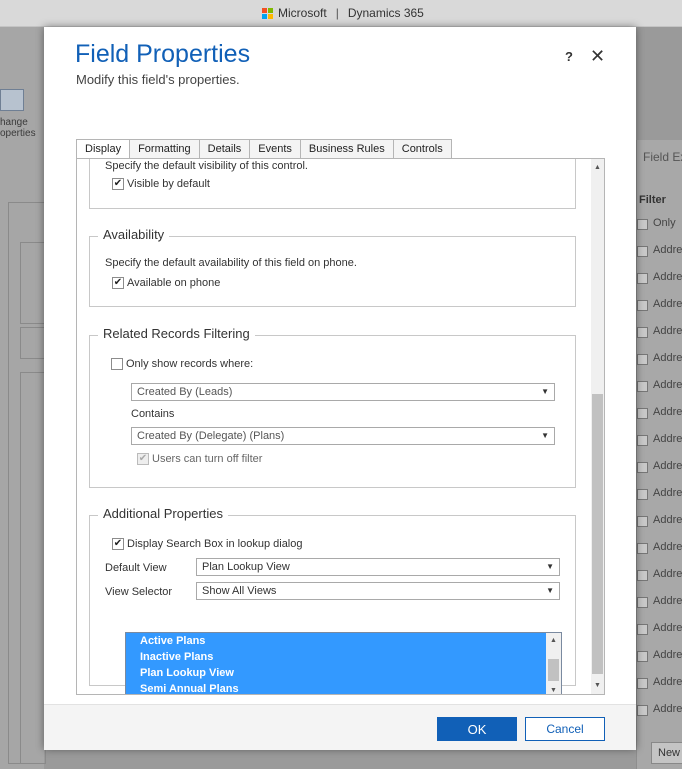 The image size is (682, 769). What do you see at coordinates (161, 184) in the screenshot?
I see `visible-by-default-checkbox: ✔ Visible by default` at bounding box center [161, 184].